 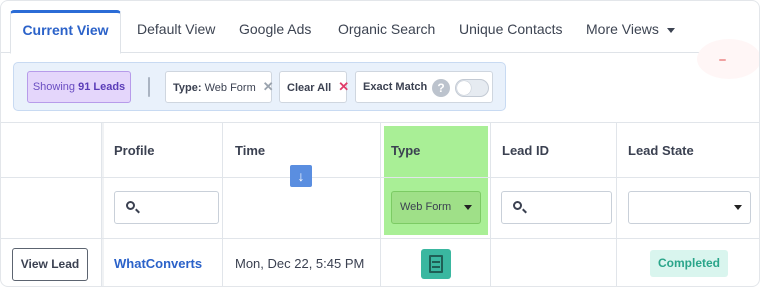 I want to click on clear-all-button: Clear All ✕, so click(x=314, y=87).